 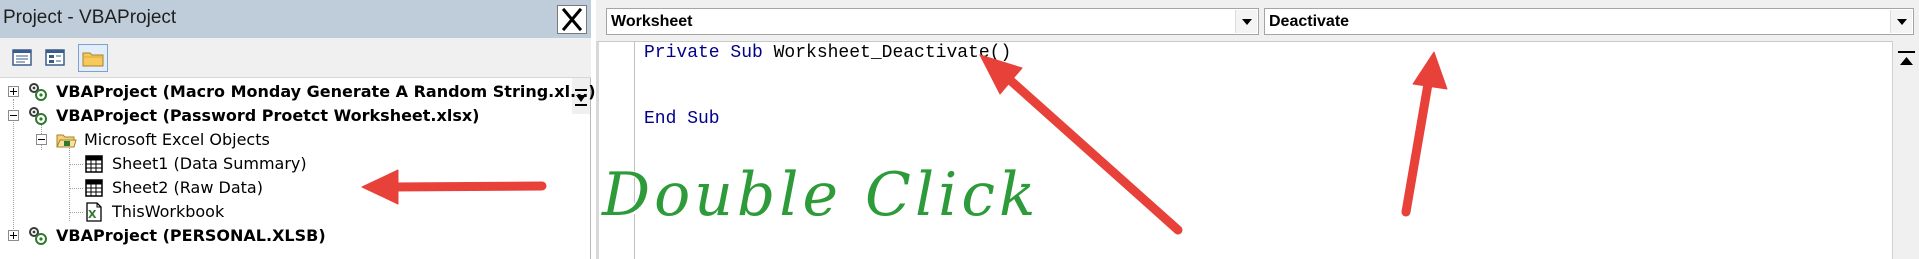 What do you see at coordinates (932, 21) in the screenshot?
I see `object-dropdown: Worksheet` at bounding box center [932, 21].